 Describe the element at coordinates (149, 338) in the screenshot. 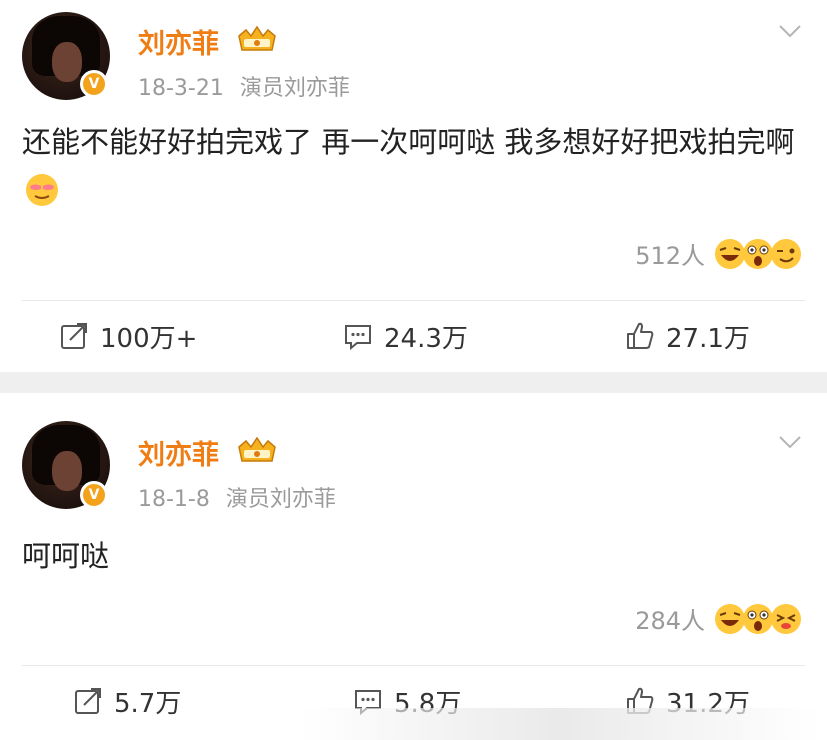

I see `repost-count: 100万+` at that location.